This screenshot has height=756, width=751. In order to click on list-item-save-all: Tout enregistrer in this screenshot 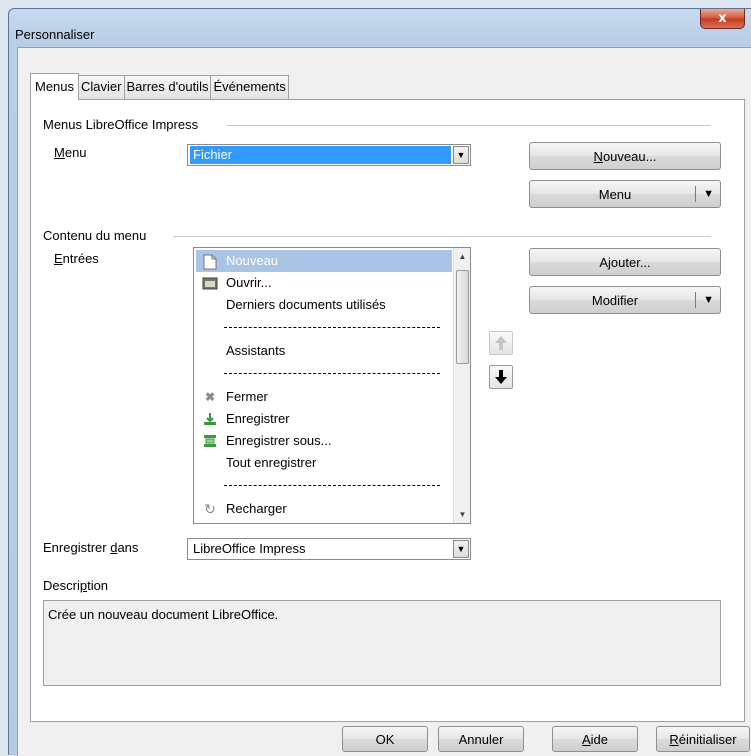, I will do `click(324, 463)`.